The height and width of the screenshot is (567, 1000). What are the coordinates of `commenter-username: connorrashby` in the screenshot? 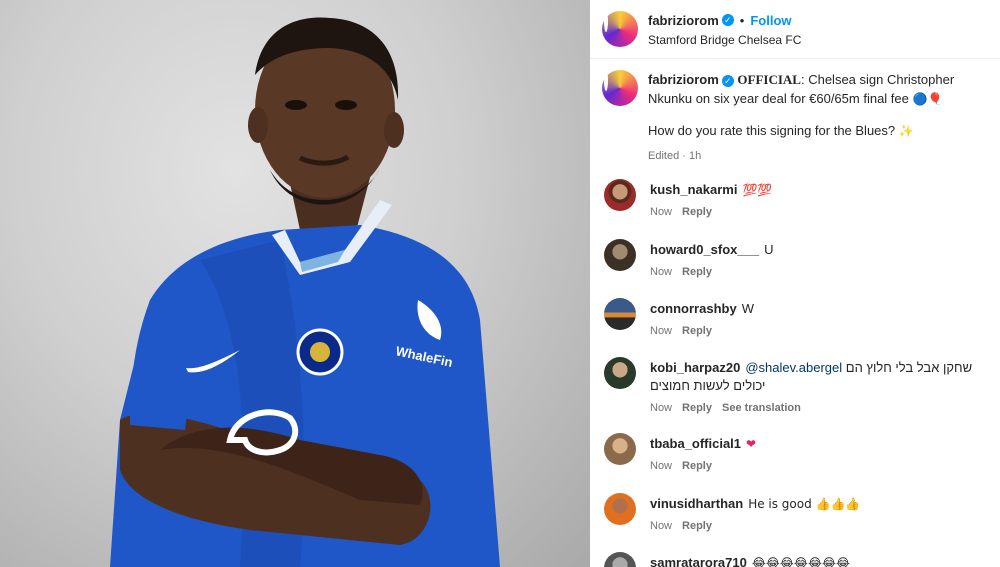 It's located at (693, 308).